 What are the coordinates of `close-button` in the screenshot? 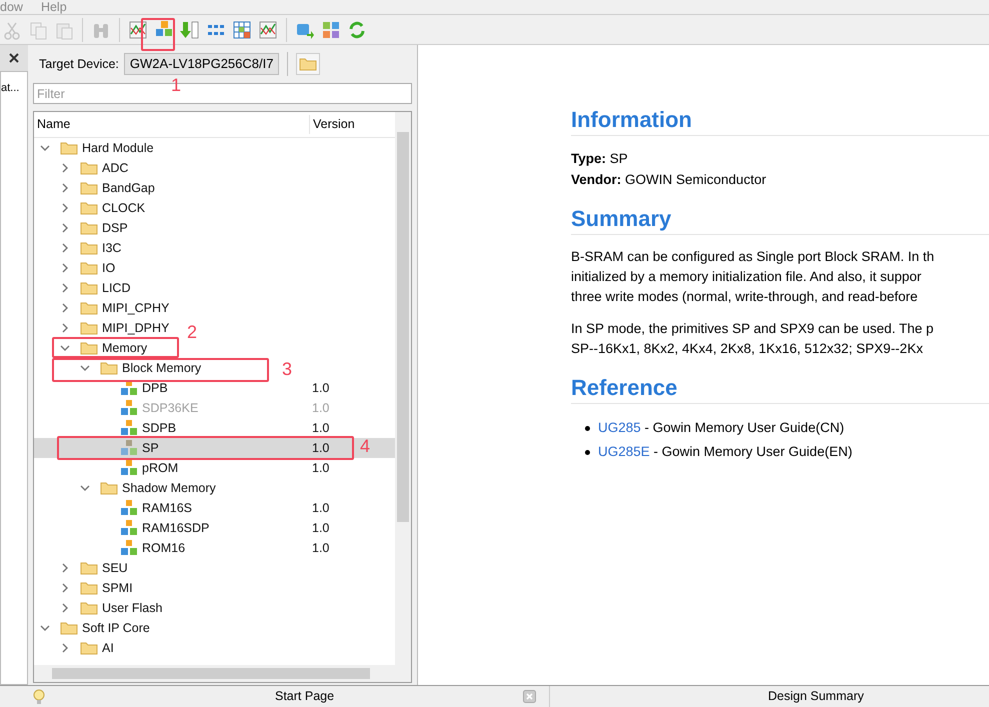 It's located at (14, 58).